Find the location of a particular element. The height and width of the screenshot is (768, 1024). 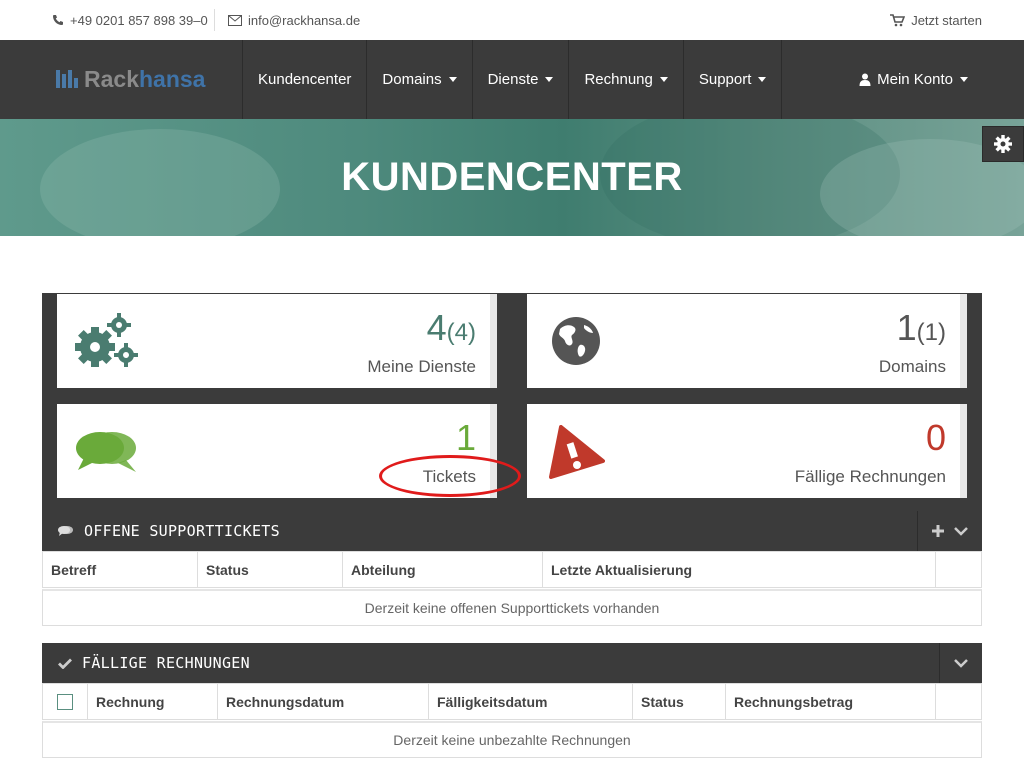

envelope-icon is located at coordinates (235, 20).